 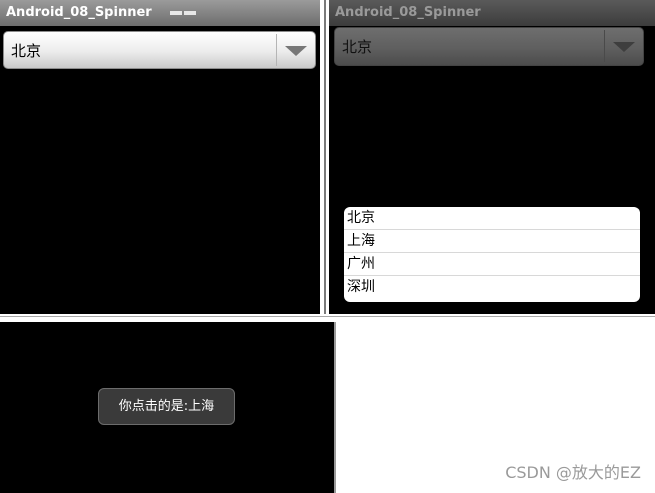 I want to click on panel-separator-horizontal, so click(x=327, y=318).